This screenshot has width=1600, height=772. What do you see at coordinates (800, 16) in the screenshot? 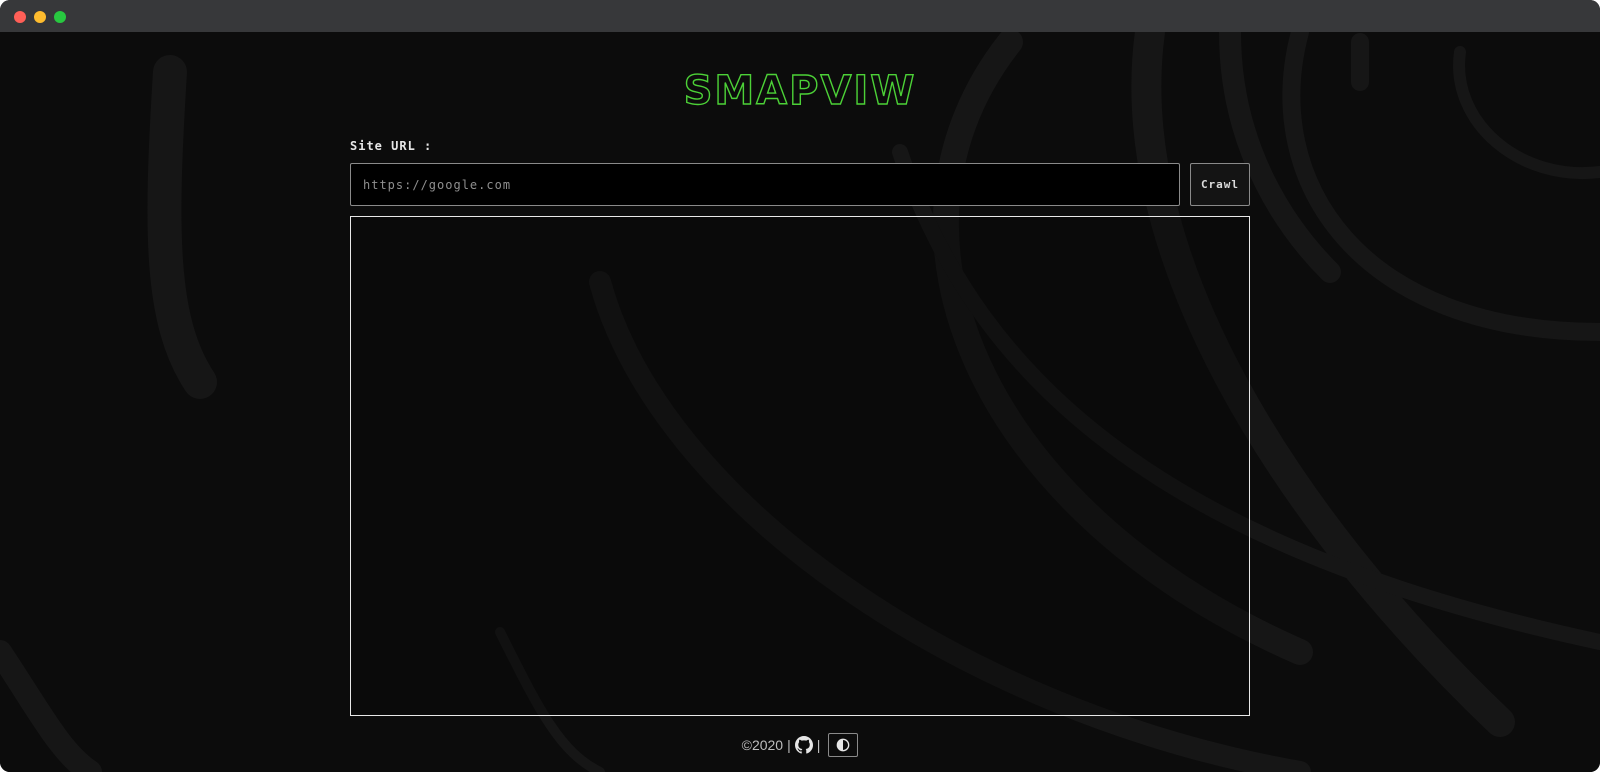
I see `window-titlebar` at bounding box center [800, 16].